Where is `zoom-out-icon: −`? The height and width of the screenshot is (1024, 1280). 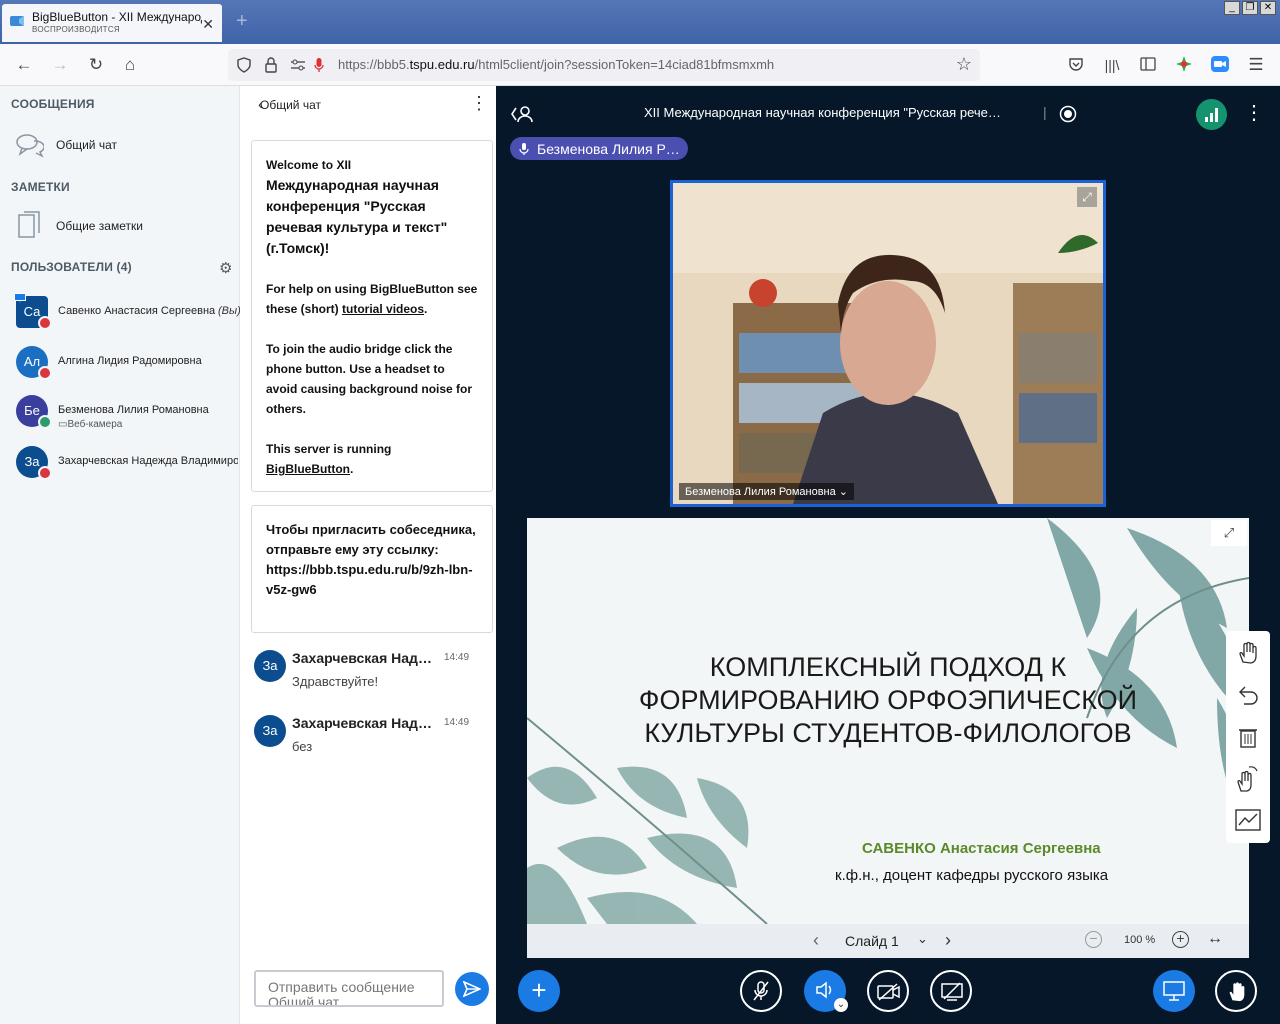 zoom-out-icon: − is located at coordinates (1093, 939).